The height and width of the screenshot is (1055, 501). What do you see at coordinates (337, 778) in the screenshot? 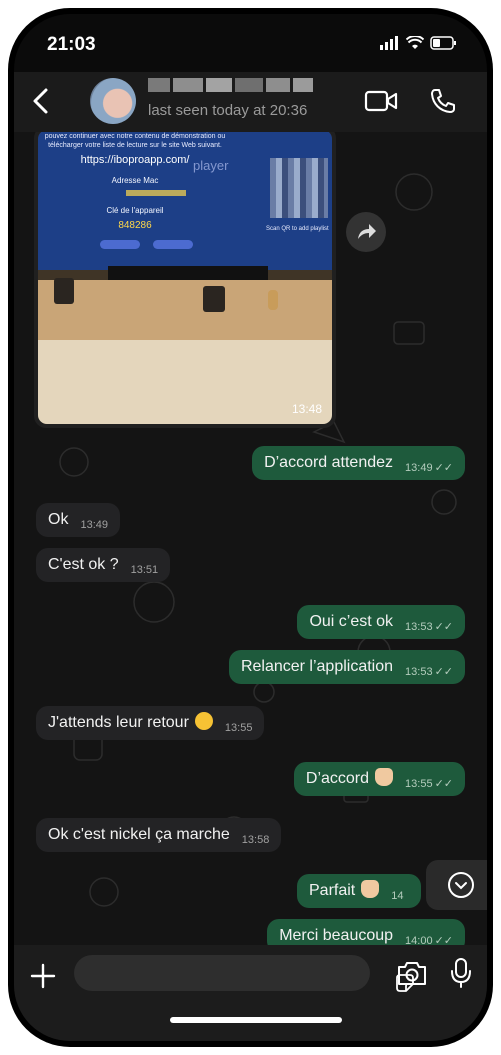
I see `message-text: D’accord` at bounding box center [337, 778].